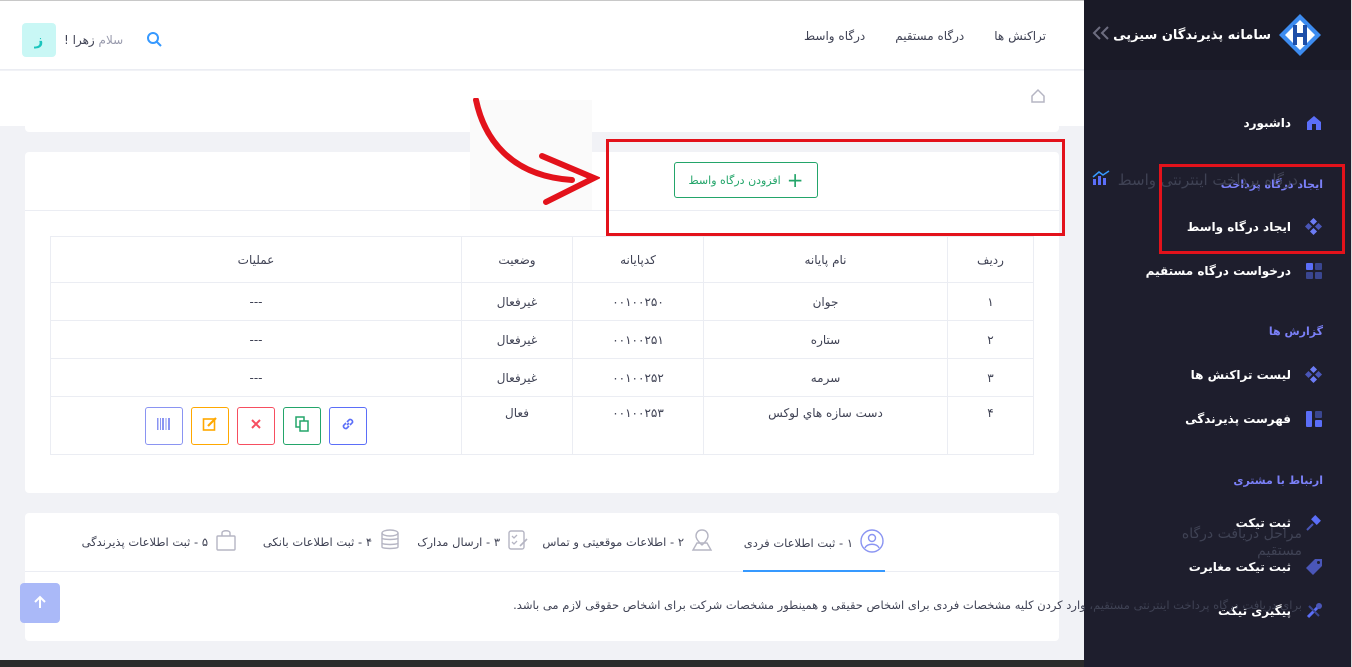 Image resolution: width=1352 pixels, height=667 pixels. What do you see at coordinates (517, 259) in the screenshot?
I see `col-header: وضعیت` at bounding box center [517, 259].